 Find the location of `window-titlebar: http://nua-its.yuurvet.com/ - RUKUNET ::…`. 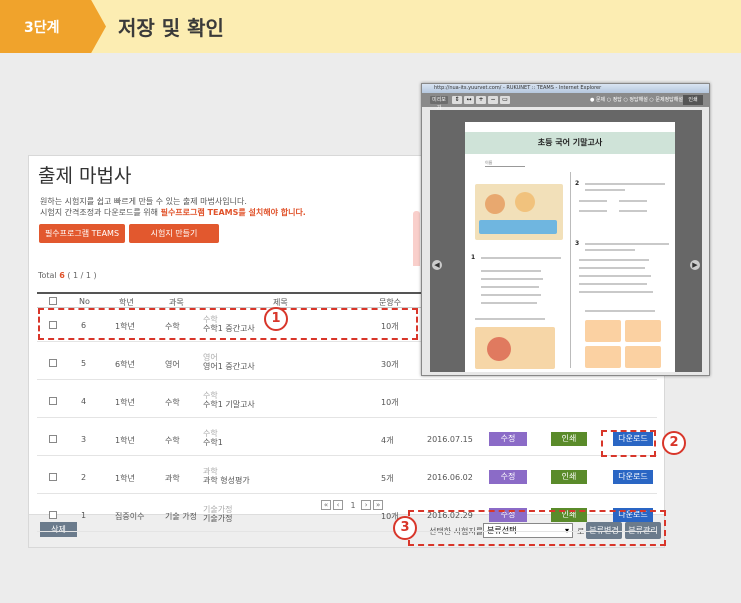

window-titlebar: http://nua-its.yuurvet.com/ - RUKUNET ::… is located at coordinates (565, 88).